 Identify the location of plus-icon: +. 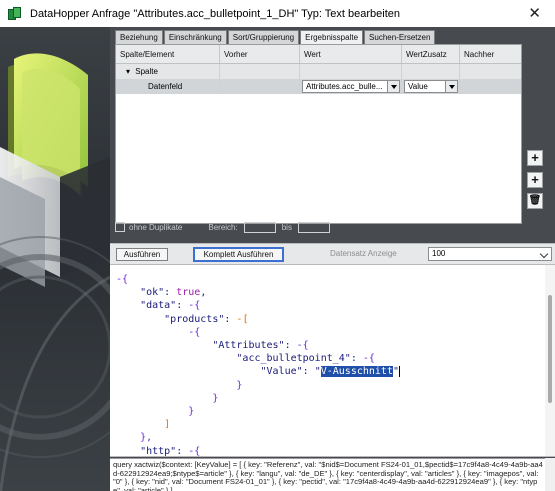
(535, 157).